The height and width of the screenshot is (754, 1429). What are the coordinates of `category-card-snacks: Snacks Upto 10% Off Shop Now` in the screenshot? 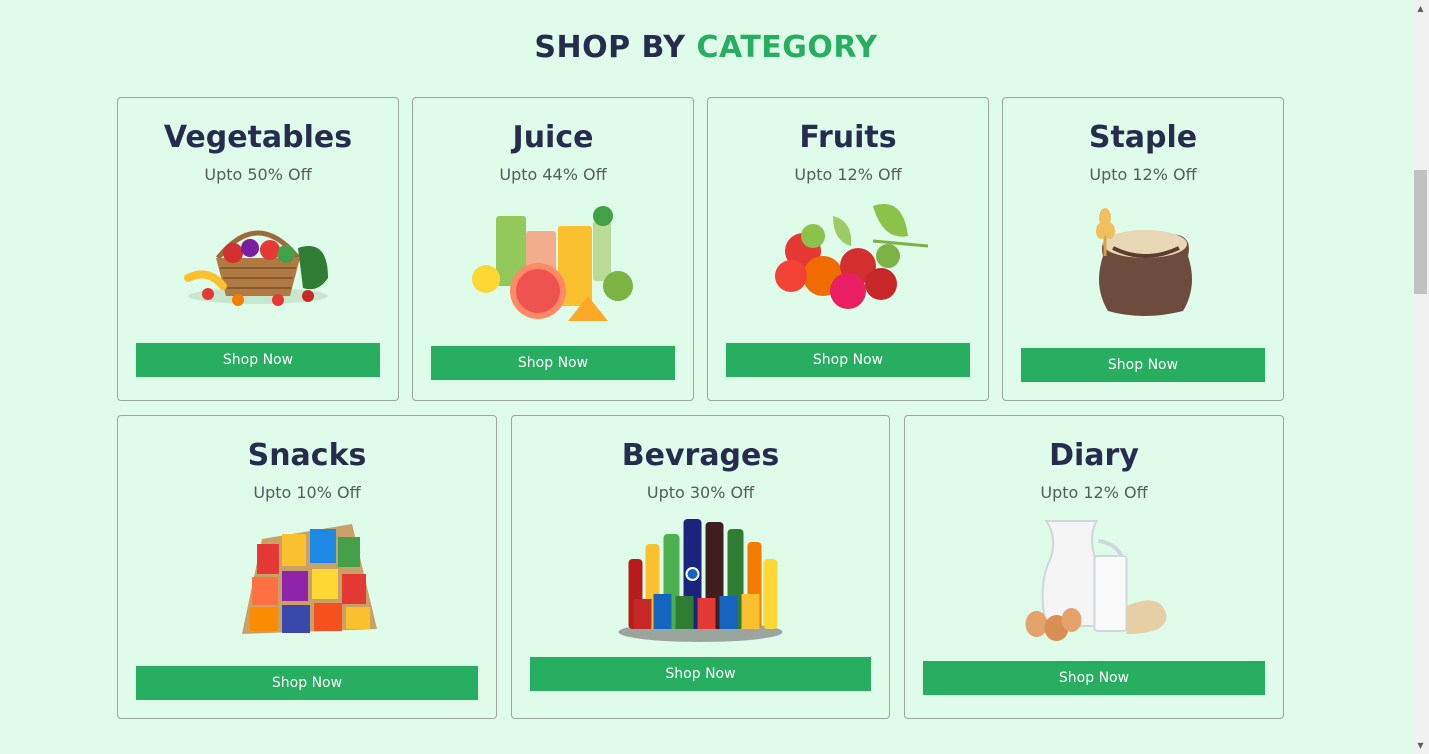 It's located at (307, 567).